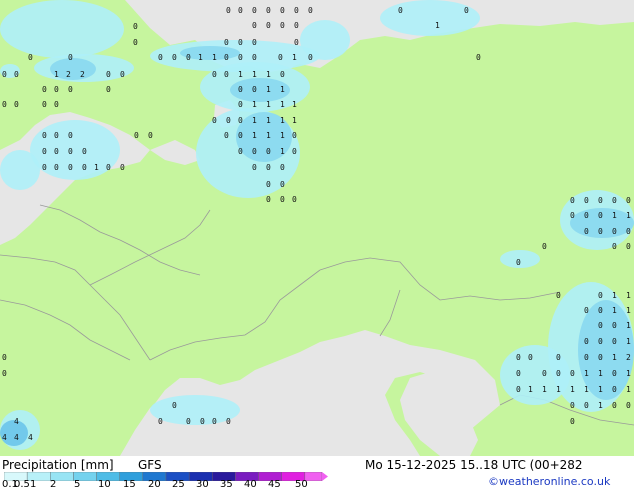  What do you see at coordinates (62, 29) in the screenshot?
I see `precip-area` at bounding box center [62, 29].